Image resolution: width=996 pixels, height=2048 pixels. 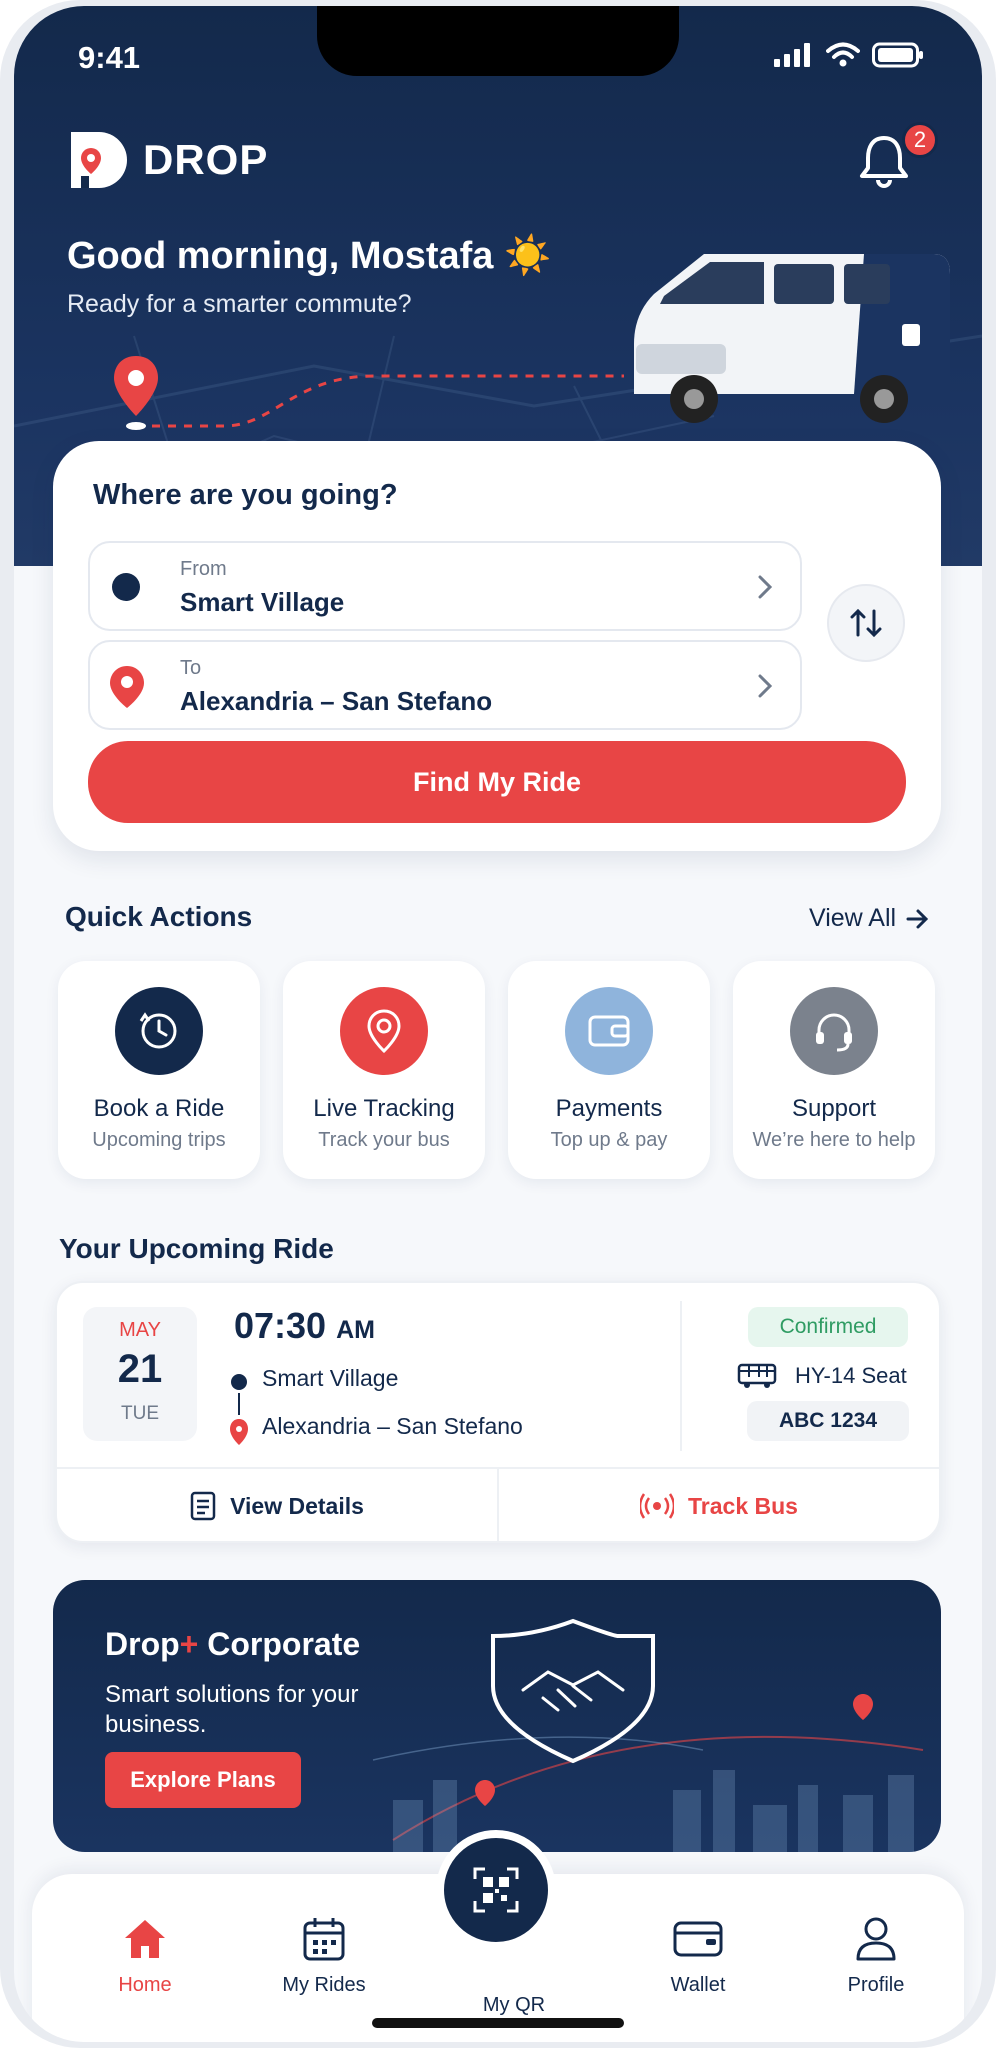 I want to click on calendar-icon, so click(x=324, y=1939).